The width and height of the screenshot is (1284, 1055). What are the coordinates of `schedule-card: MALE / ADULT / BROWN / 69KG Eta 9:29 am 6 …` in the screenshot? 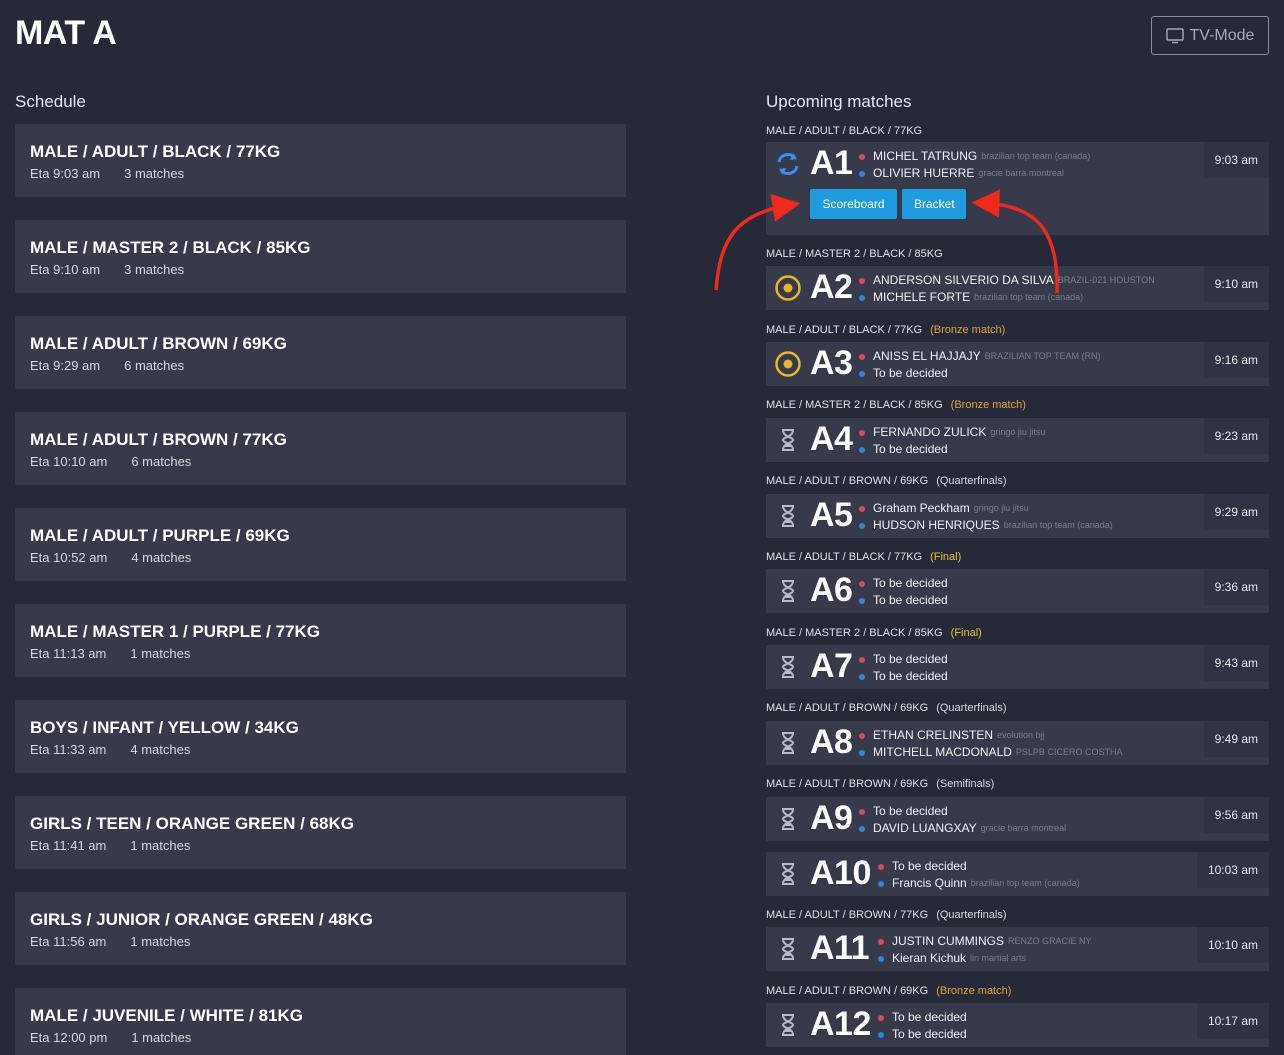 It's located at (320, 352).